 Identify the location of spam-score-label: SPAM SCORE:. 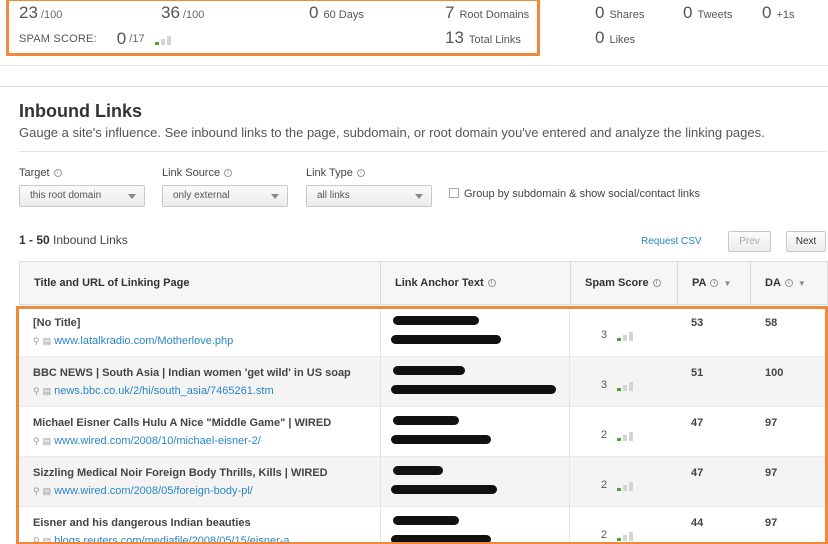
(58, 39).